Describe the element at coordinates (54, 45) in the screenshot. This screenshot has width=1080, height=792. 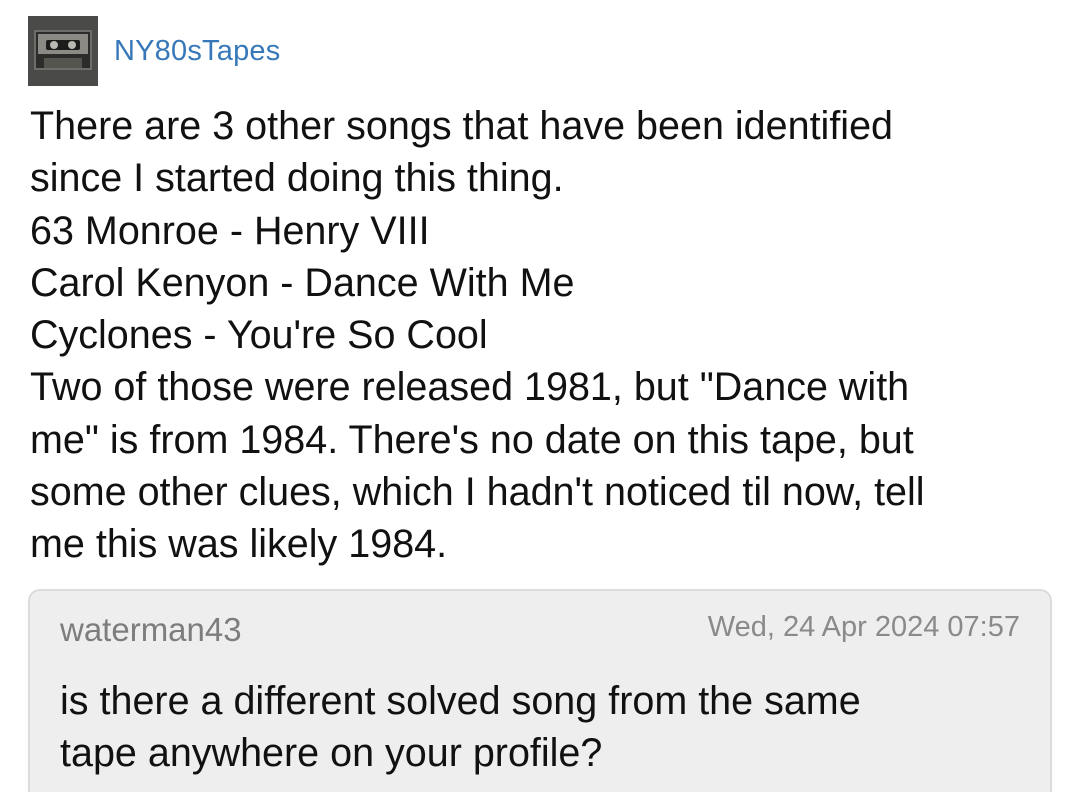
I see `tape-reel-left` at that location.